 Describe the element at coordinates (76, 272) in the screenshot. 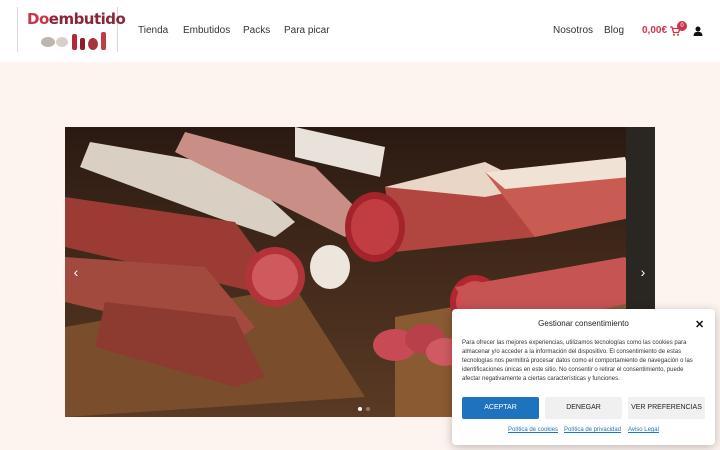

I see `slider-prev-arrow-icon: ‹` at that location.